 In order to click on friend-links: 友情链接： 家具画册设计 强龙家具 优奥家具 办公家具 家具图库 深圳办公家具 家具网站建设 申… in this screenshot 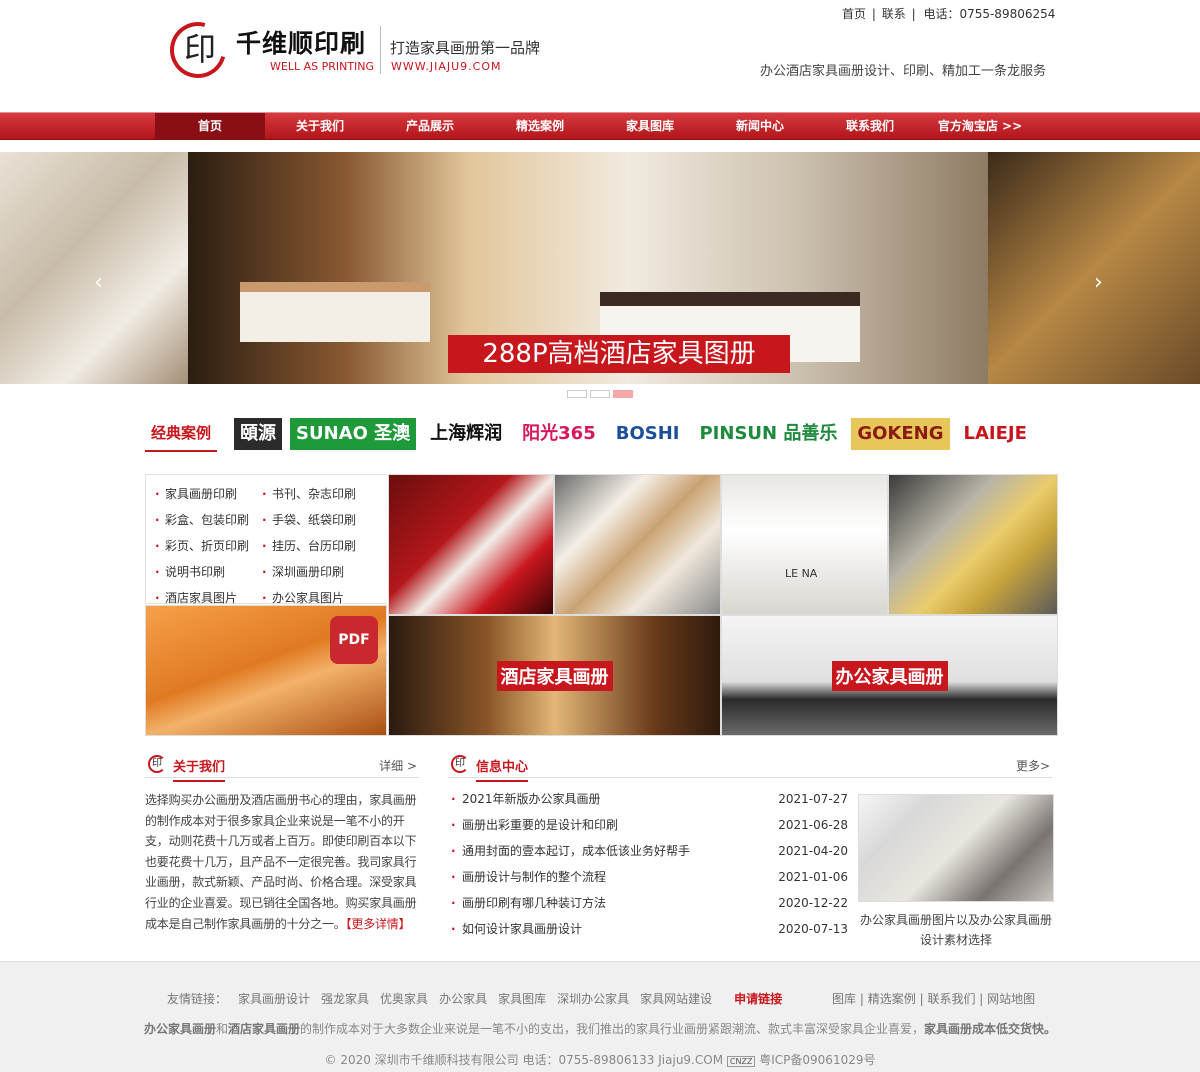, I will do `click(474, 998)`.